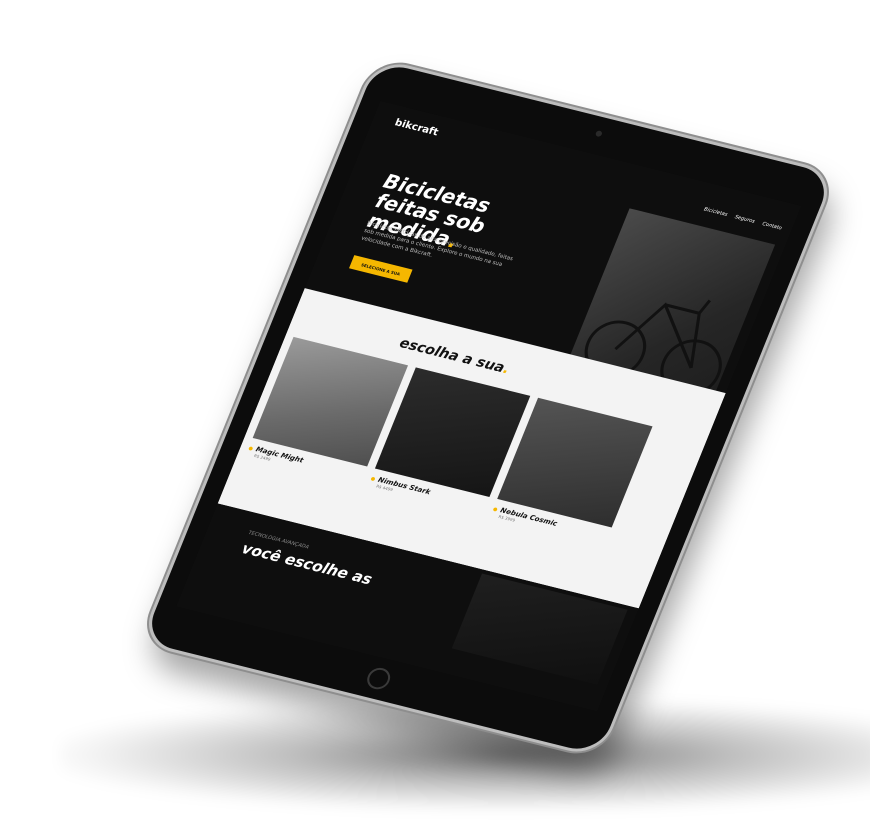 This screenshot has height=834, width=870. What do you see at coordinates (378, 678) in the screenshot?
I see `home-button` at bounding box center [378, 678].